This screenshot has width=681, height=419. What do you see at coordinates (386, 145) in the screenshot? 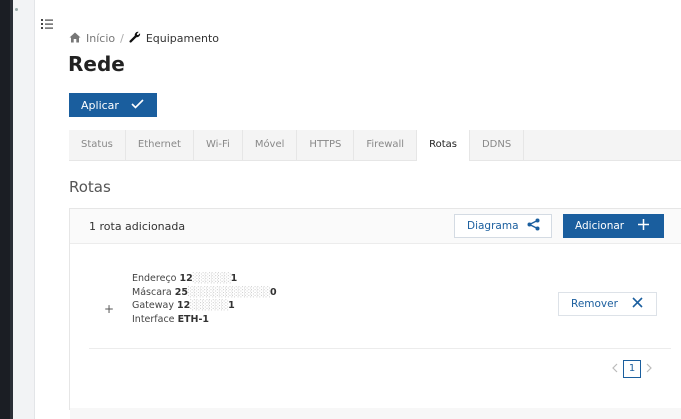
I see `tab-firewall: Firewall` at bounding box center [386, 145].